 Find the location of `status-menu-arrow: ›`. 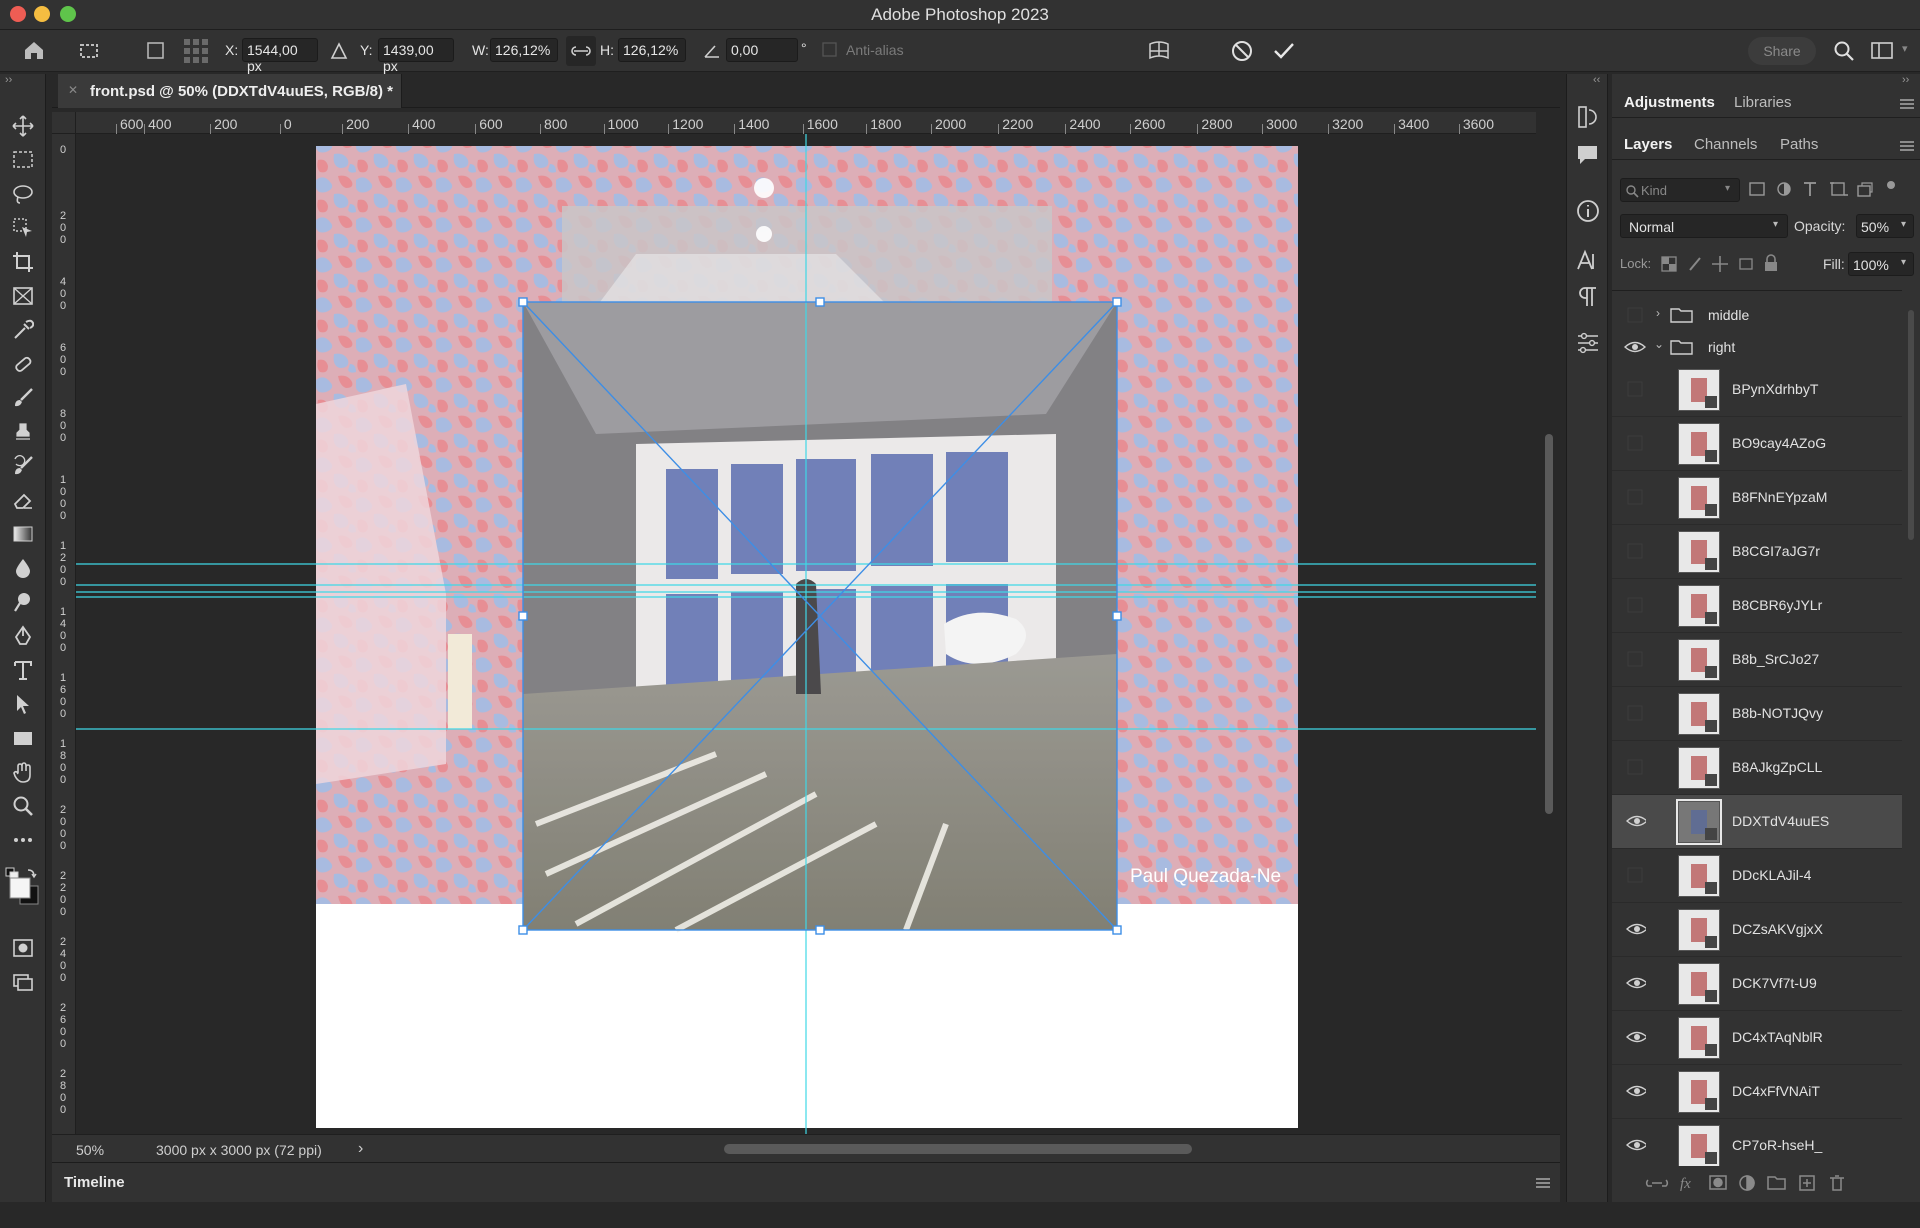

status-menu-arrow: › is located at coordinates (360, 1149).